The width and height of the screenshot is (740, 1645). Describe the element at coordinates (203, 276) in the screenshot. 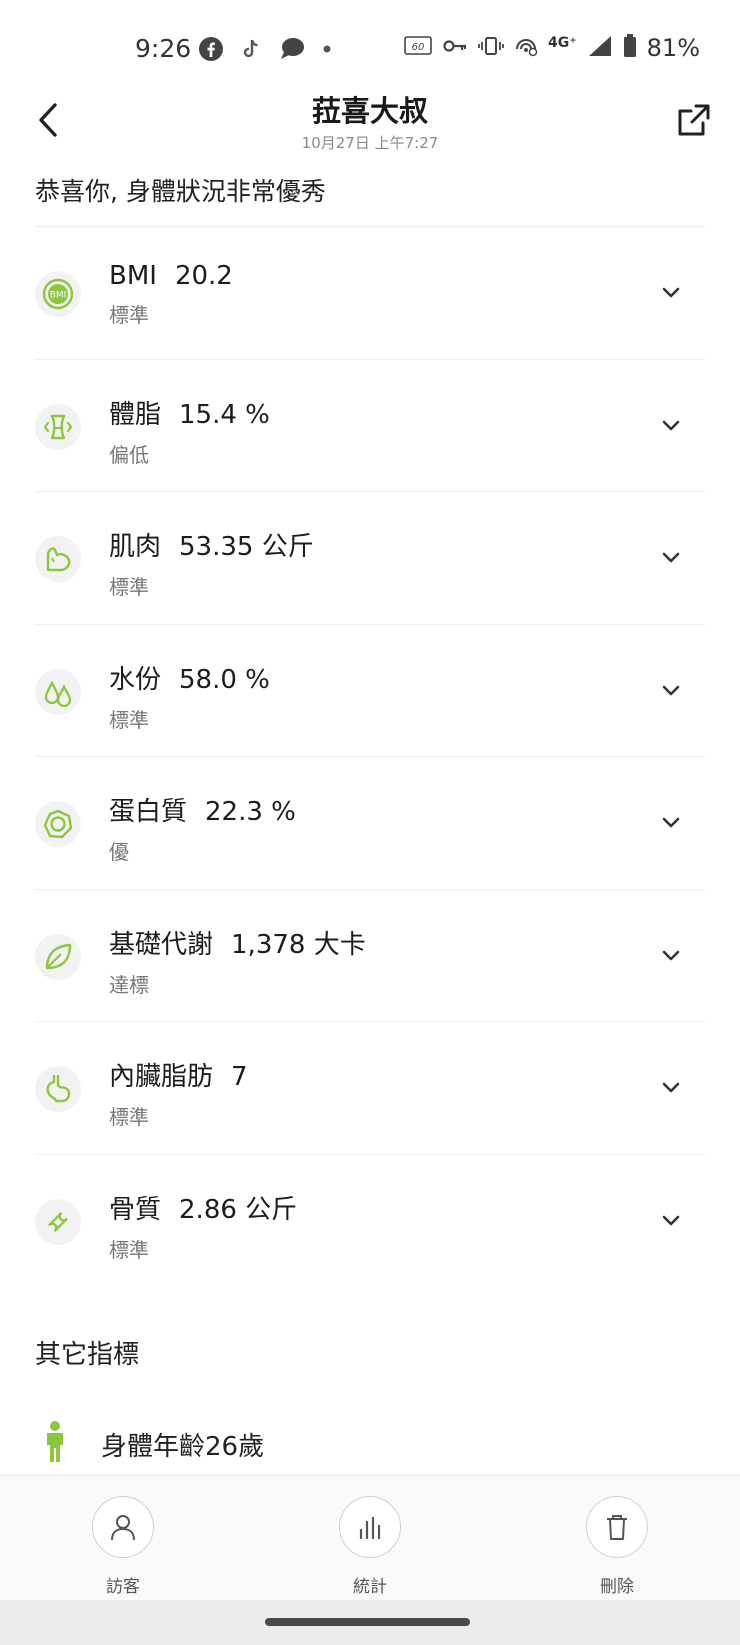

I see `metric-value: 20.2` at that location.